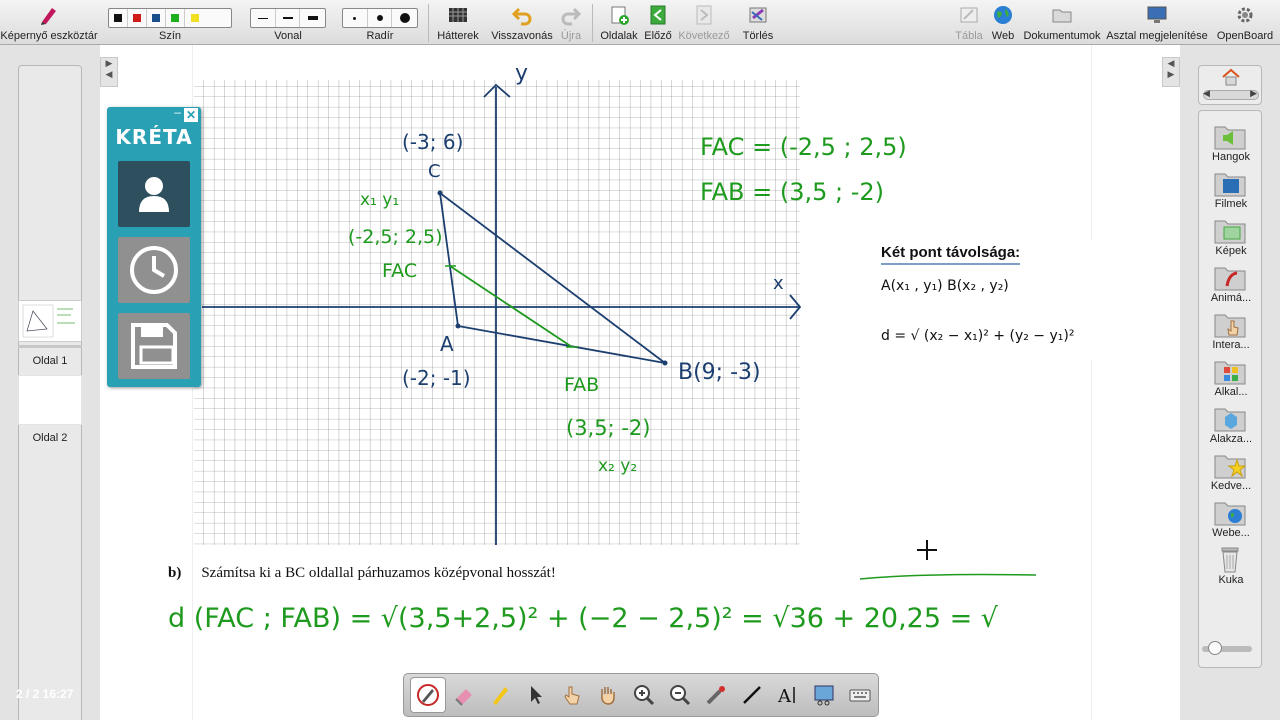 The height and width of the screenshot is (720, 1280). Describe the element at coordinates (758, 36) in the screenshot. I see `delete-label: Törlés` at that location.